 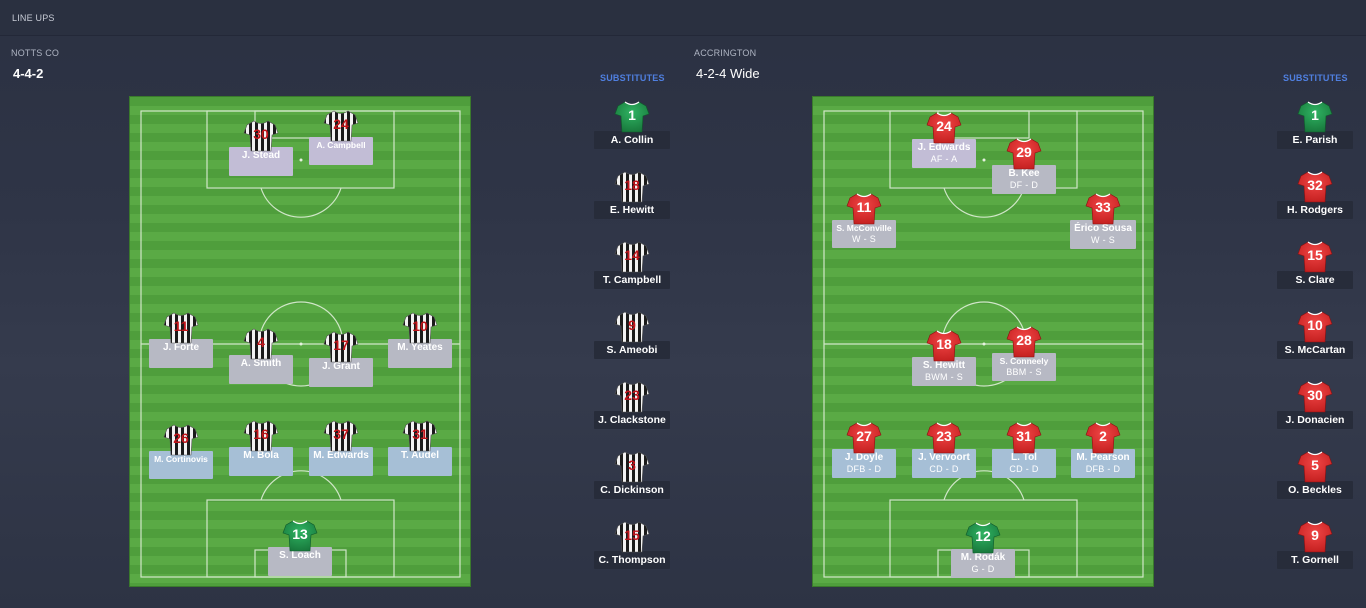 I want to click on player-name: T. Gornell, so click(x=1315, y=560).